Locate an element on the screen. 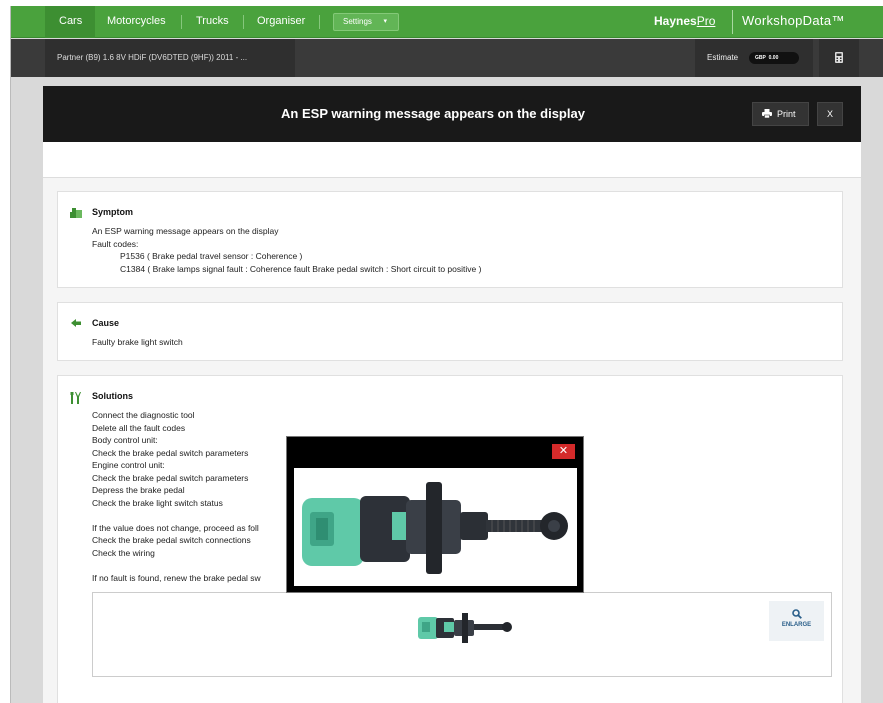  cause-text: Faulty brake light switch is located at coordinates (137, 342).